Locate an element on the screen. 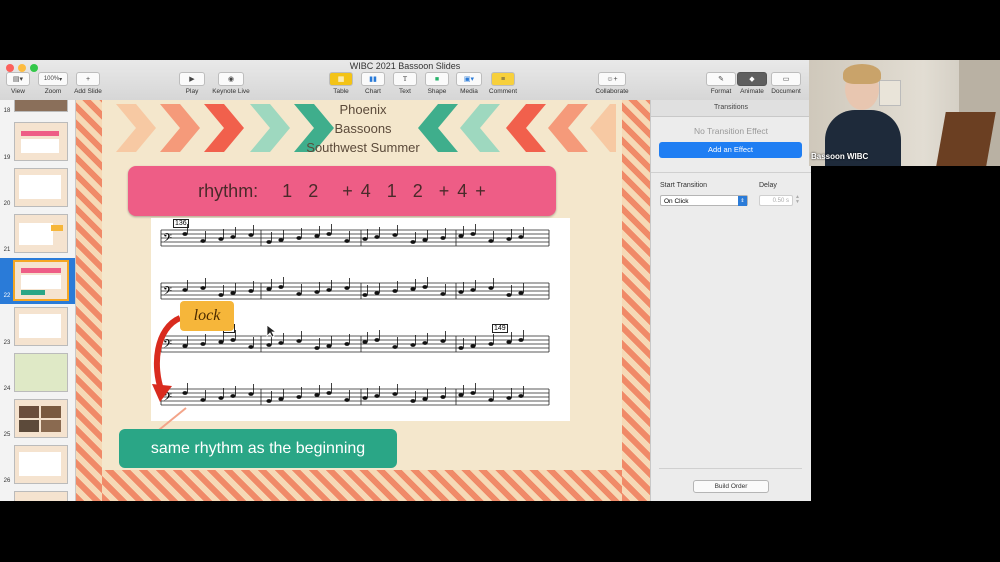  chart-button: ▮▮ Chart is located at coordinates (373, 83).